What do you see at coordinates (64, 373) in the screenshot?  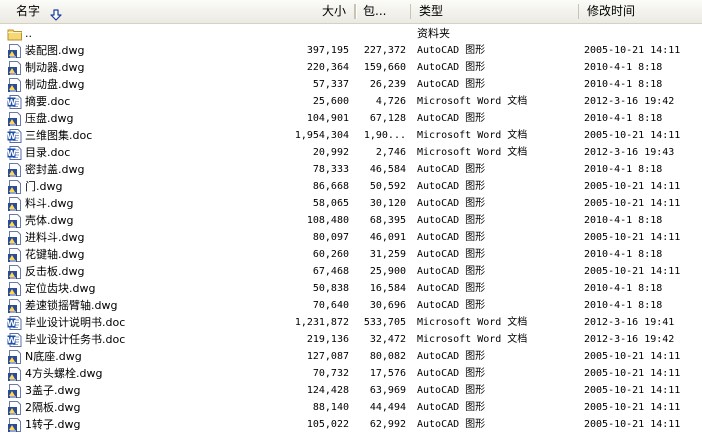 I see `file-name: 4方头螺栓.dwg` at bounding box center [64, 373].